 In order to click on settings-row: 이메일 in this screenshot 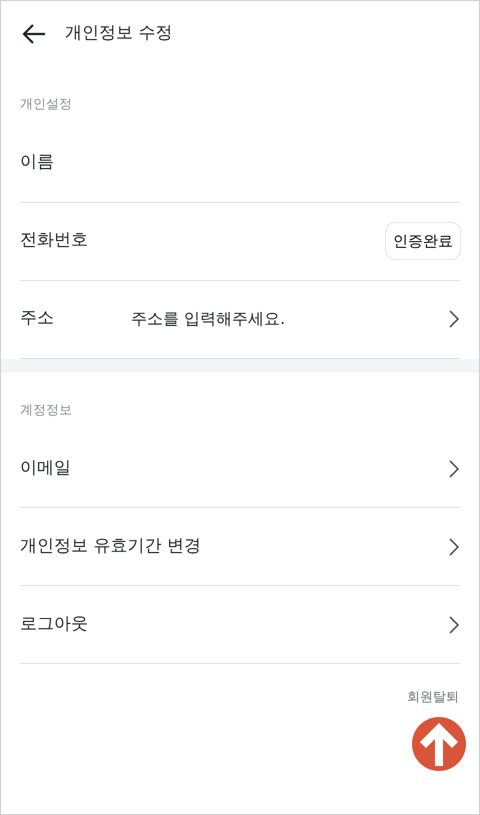, I will do `click(240, 469)`.